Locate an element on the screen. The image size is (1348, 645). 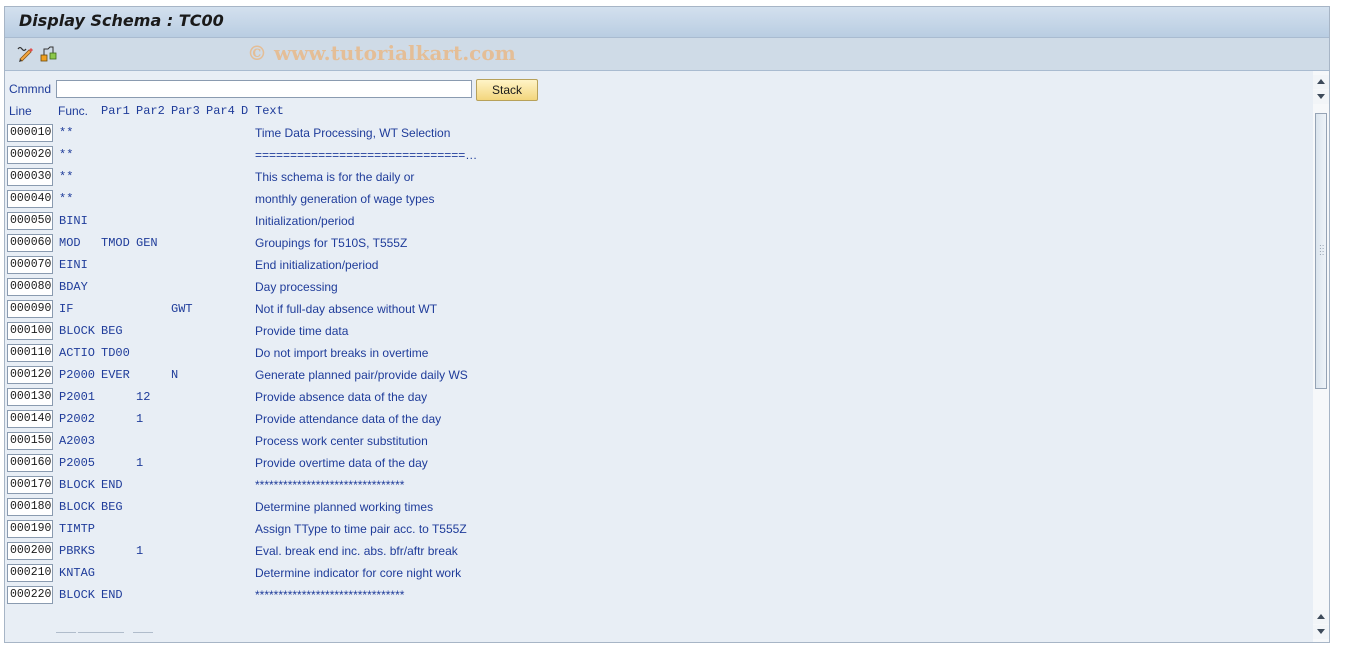
header-func: Func. is located at coordinates (73, 111).